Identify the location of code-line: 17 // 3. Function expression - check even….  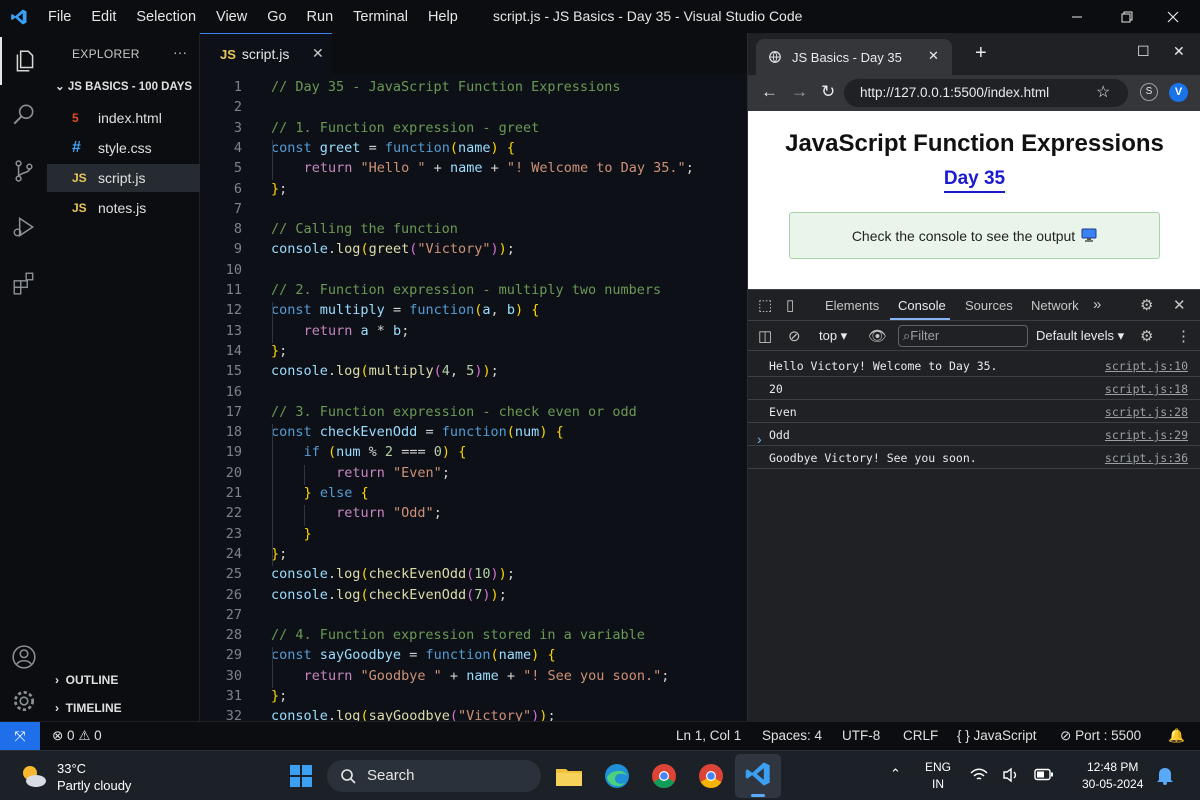
(473, 414).